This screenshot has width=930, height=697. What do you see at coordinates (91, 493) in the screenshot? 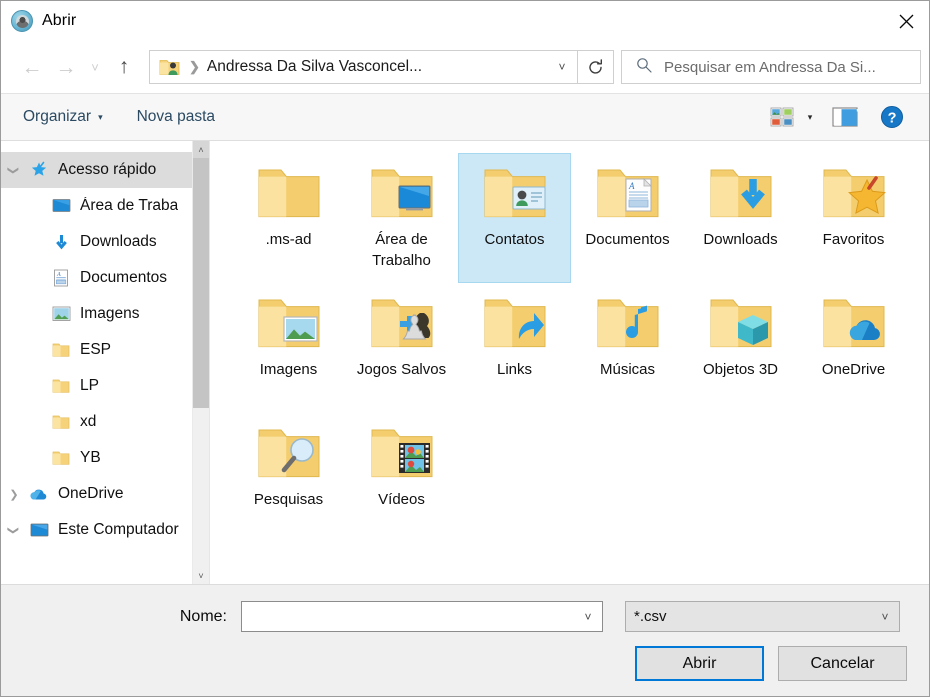
I see `sidebar-item-label: OneDrive` at bounding box center [91, 493].